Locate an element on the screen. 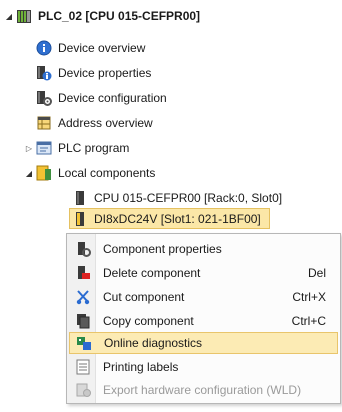 This screenshot has height=412, width=342. tree-item-device-properties: Device properties is located at coordinates (93, 73).